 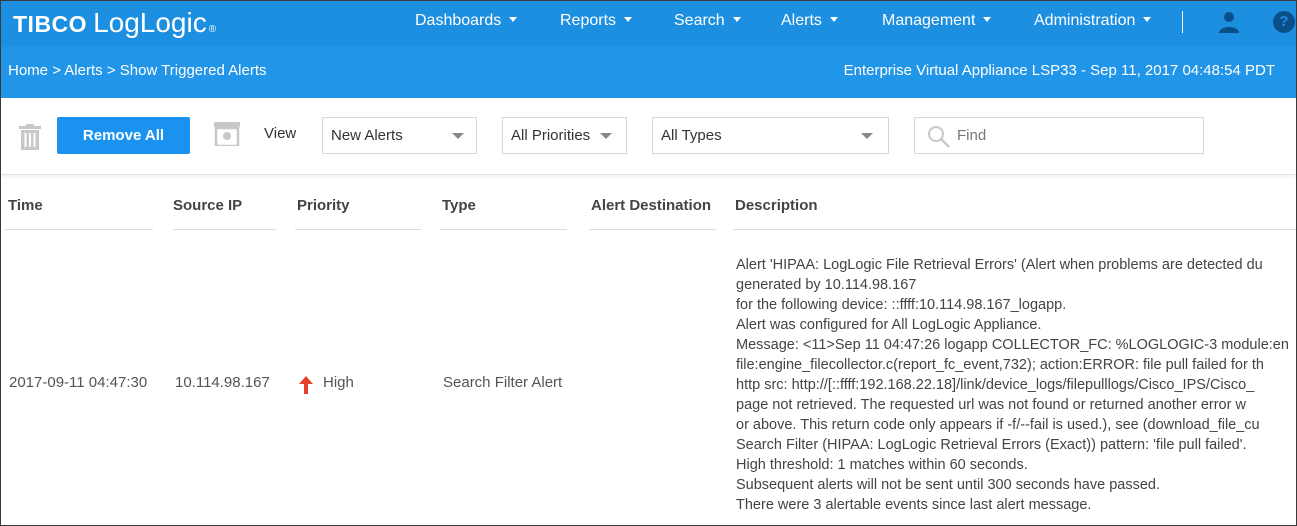 I want to click on view-label: View, so click(x=280, y=133).